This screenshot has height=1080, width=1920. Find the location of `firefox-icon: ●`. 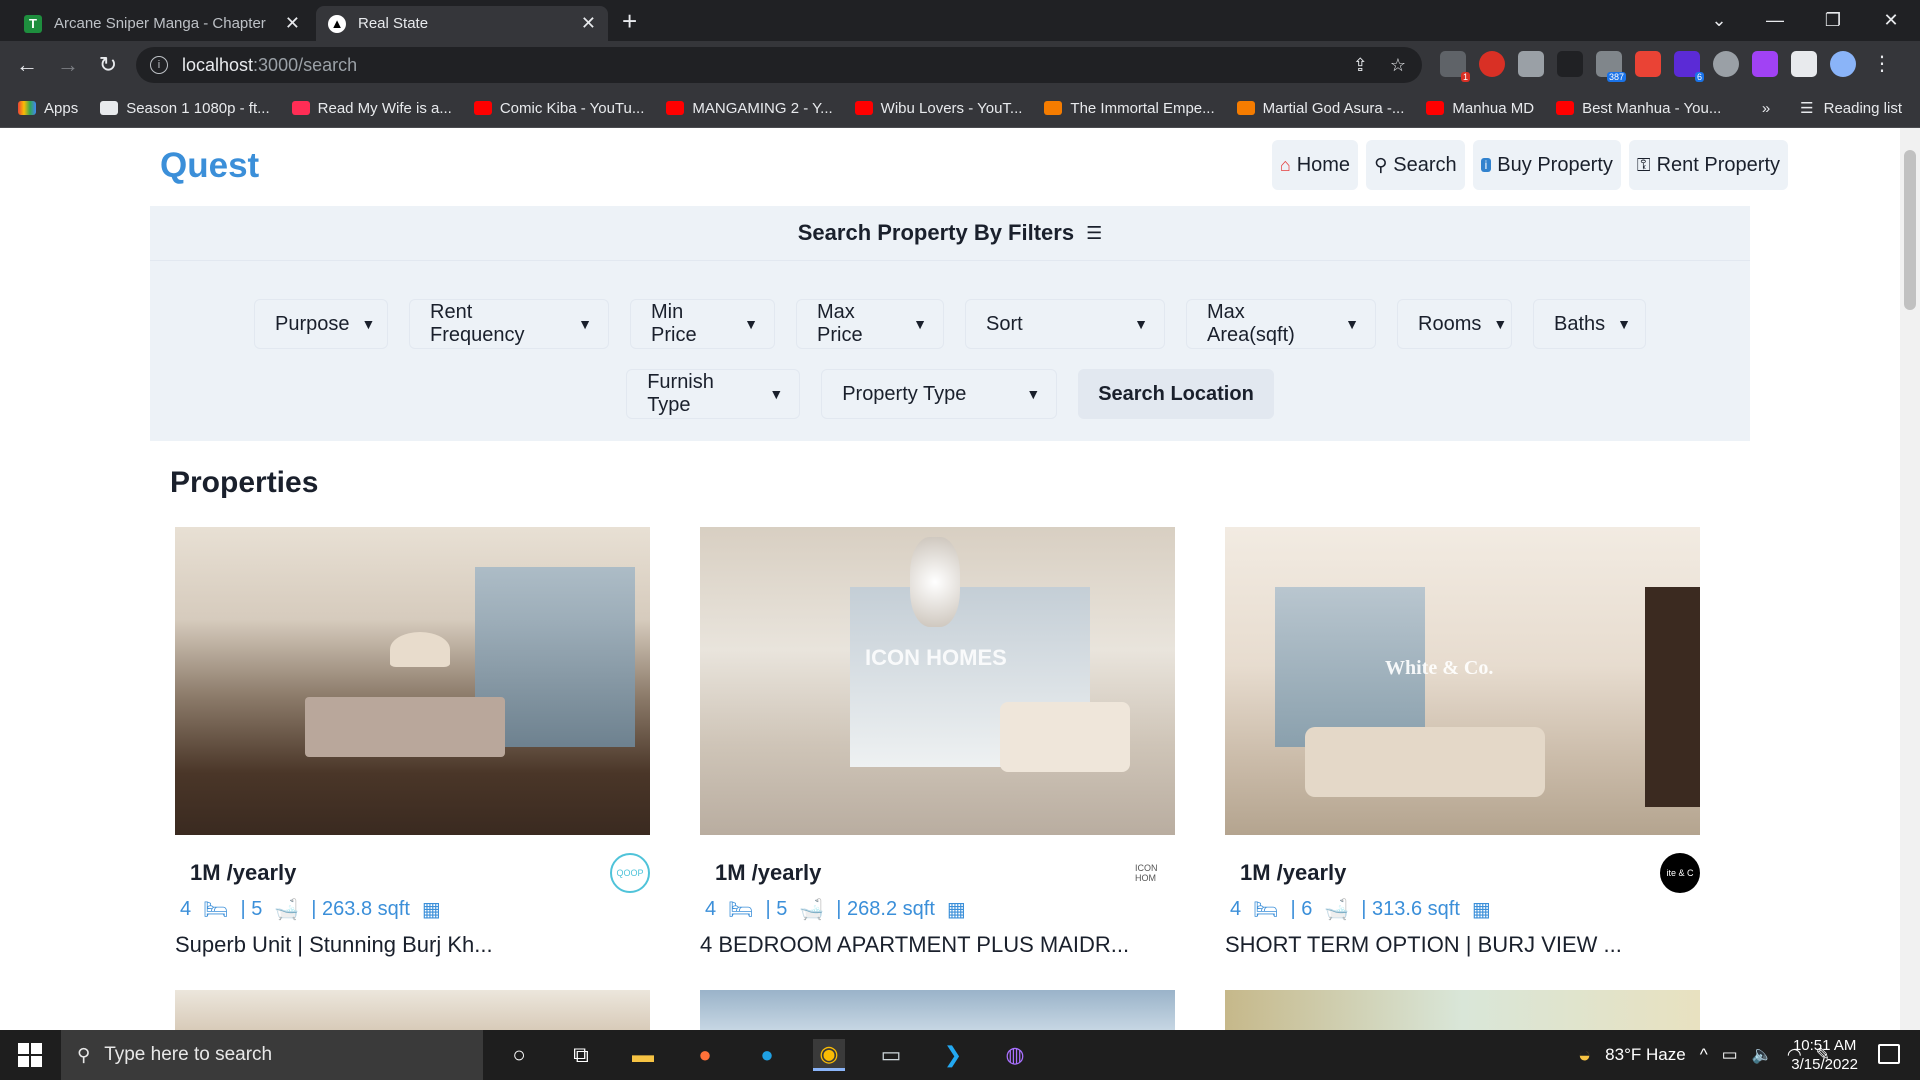

firefox-icon: ● is located at coordinates (705, 1055).